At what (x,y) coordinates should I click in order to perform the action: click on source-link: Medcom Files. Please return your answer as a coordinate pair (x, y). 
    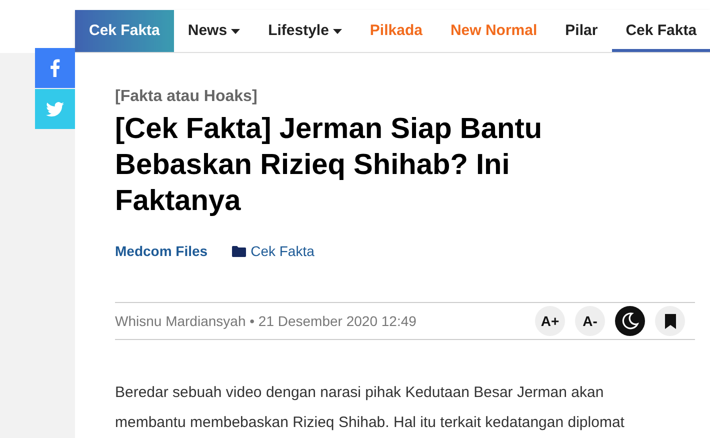
    Looking at the image, I should click on (161, 251).